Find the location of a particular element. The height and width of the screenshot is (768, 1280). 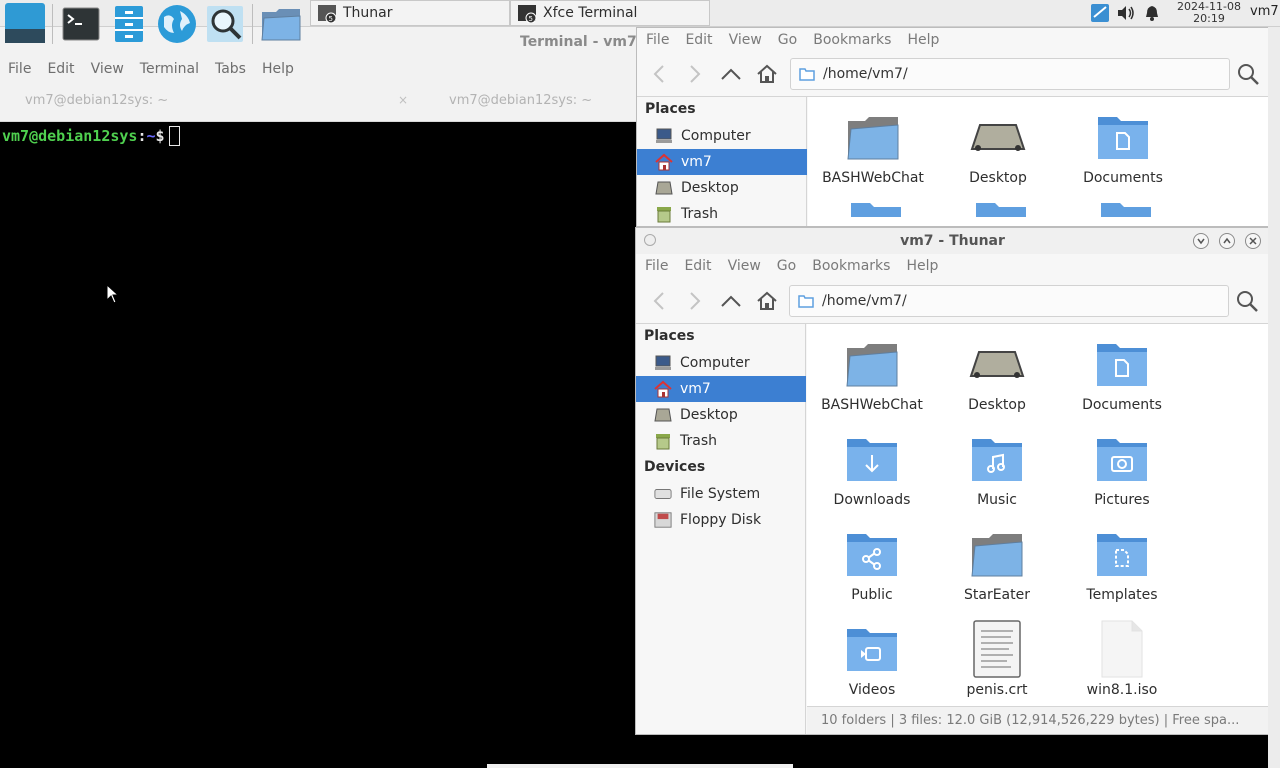

thunar-menubar: File Edit View Go Bookmarks Help is located at coordinates (952, 266).